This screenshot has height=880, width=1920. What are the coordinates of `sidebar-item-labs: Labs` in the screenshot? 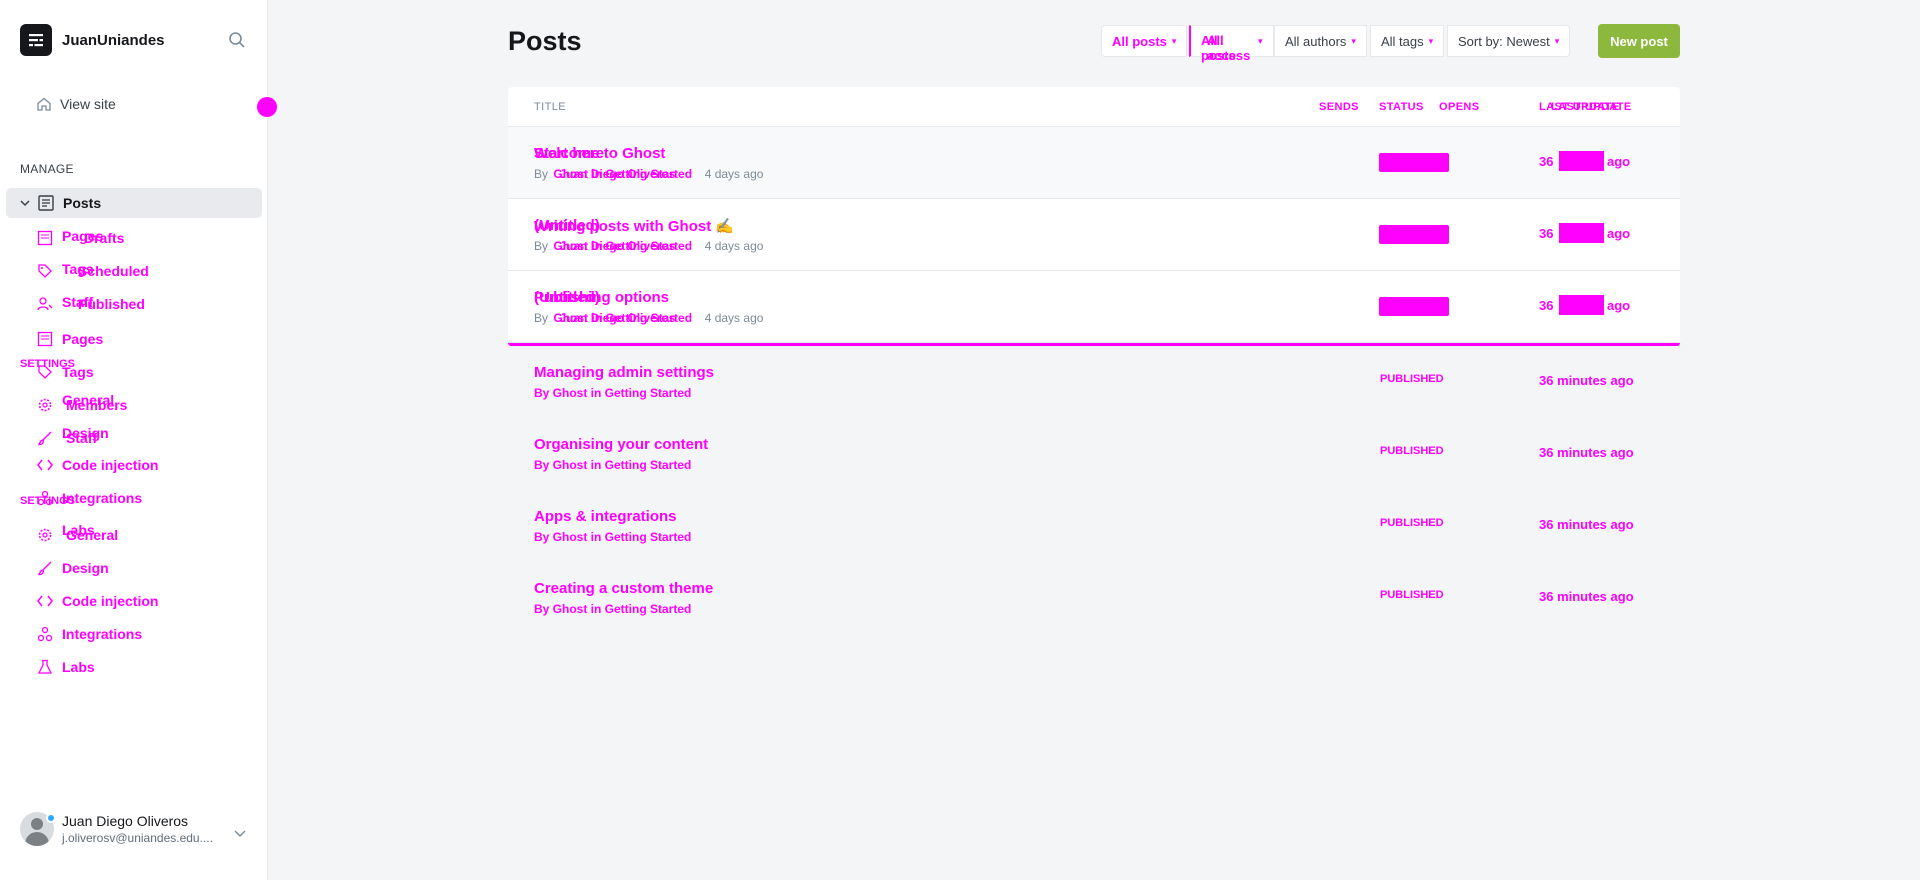 It's located at (65, 667).